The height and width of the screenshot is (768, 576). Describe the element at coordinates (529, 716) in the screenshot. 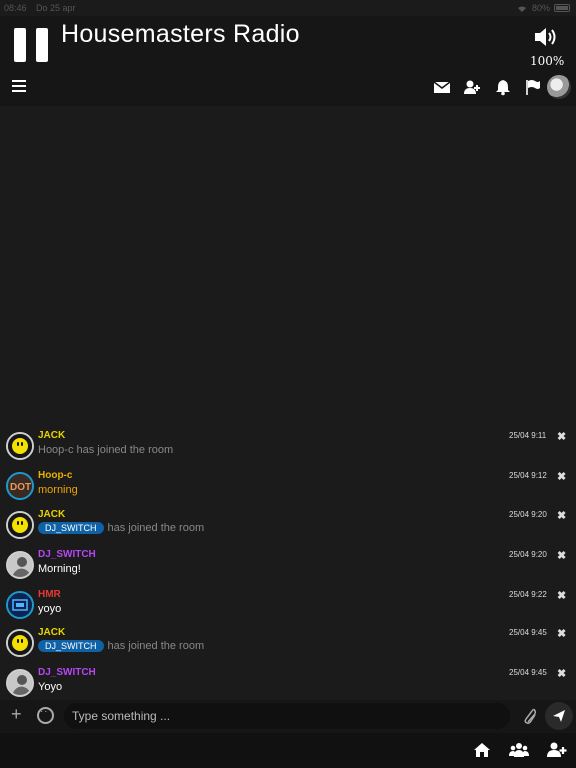

I see `paperclip-icon` at that location.